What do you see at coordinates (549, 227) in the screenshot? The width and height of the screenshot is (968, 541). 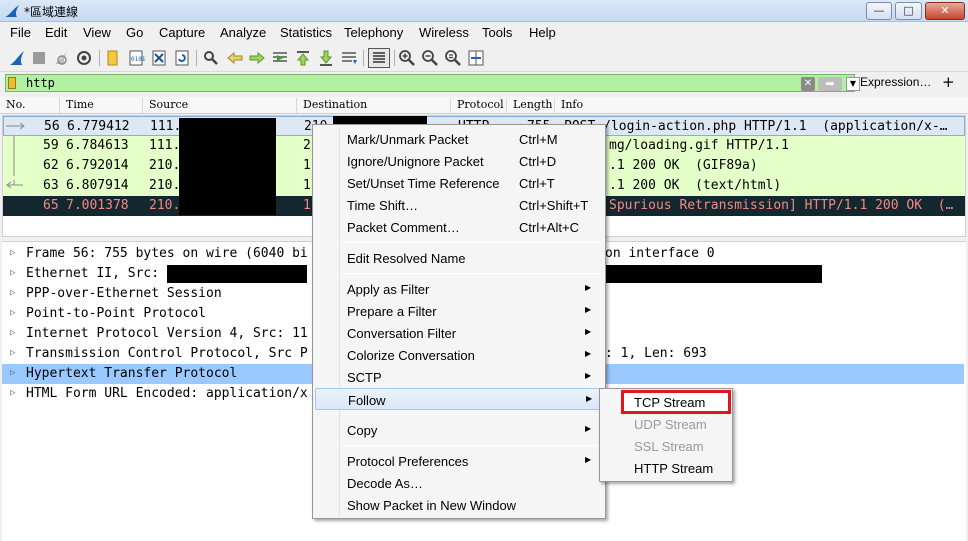 I see `menu-item-shortcut: Ctrl+Alt+C` at bounding box center [549, 227].